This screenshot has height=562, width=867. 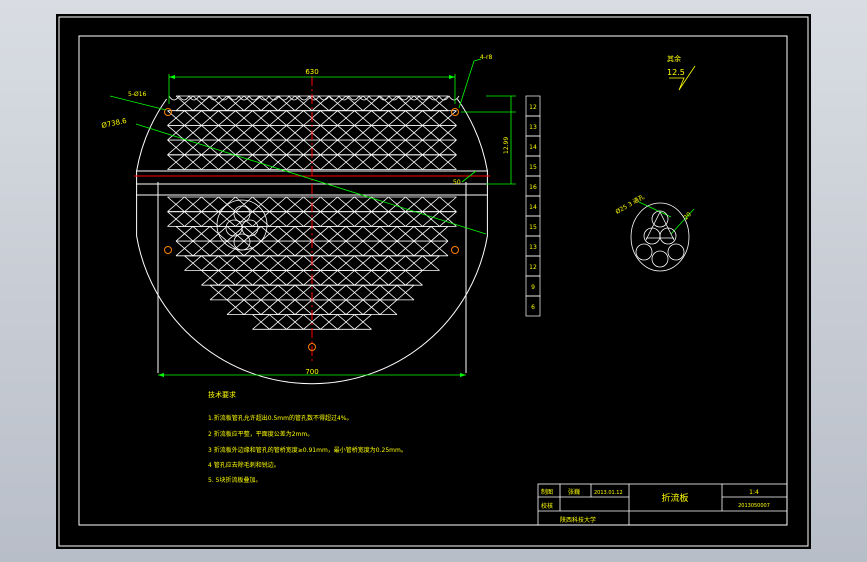 I want to click on note-4: 4 管孔应去除毛刺和锐边。, so click(x=244, y=465).